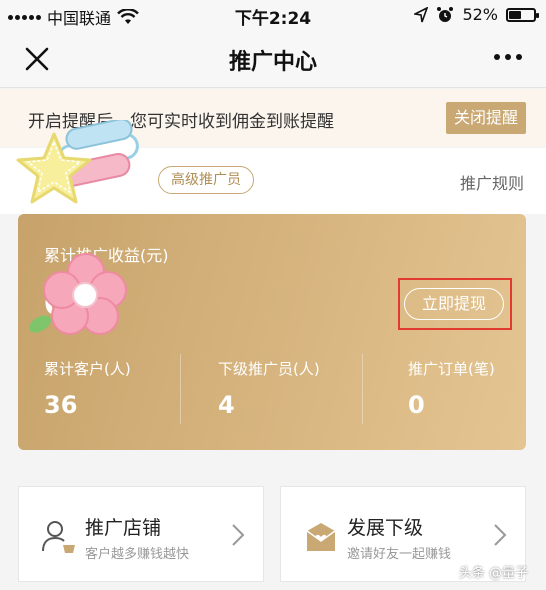 The height and width of the screenshot is (590, 546). What do you see at coordinates (485, 118) in the screenshot?
I see `close-reminder-button: 关闭提醒` at bounding box center [485, 118].